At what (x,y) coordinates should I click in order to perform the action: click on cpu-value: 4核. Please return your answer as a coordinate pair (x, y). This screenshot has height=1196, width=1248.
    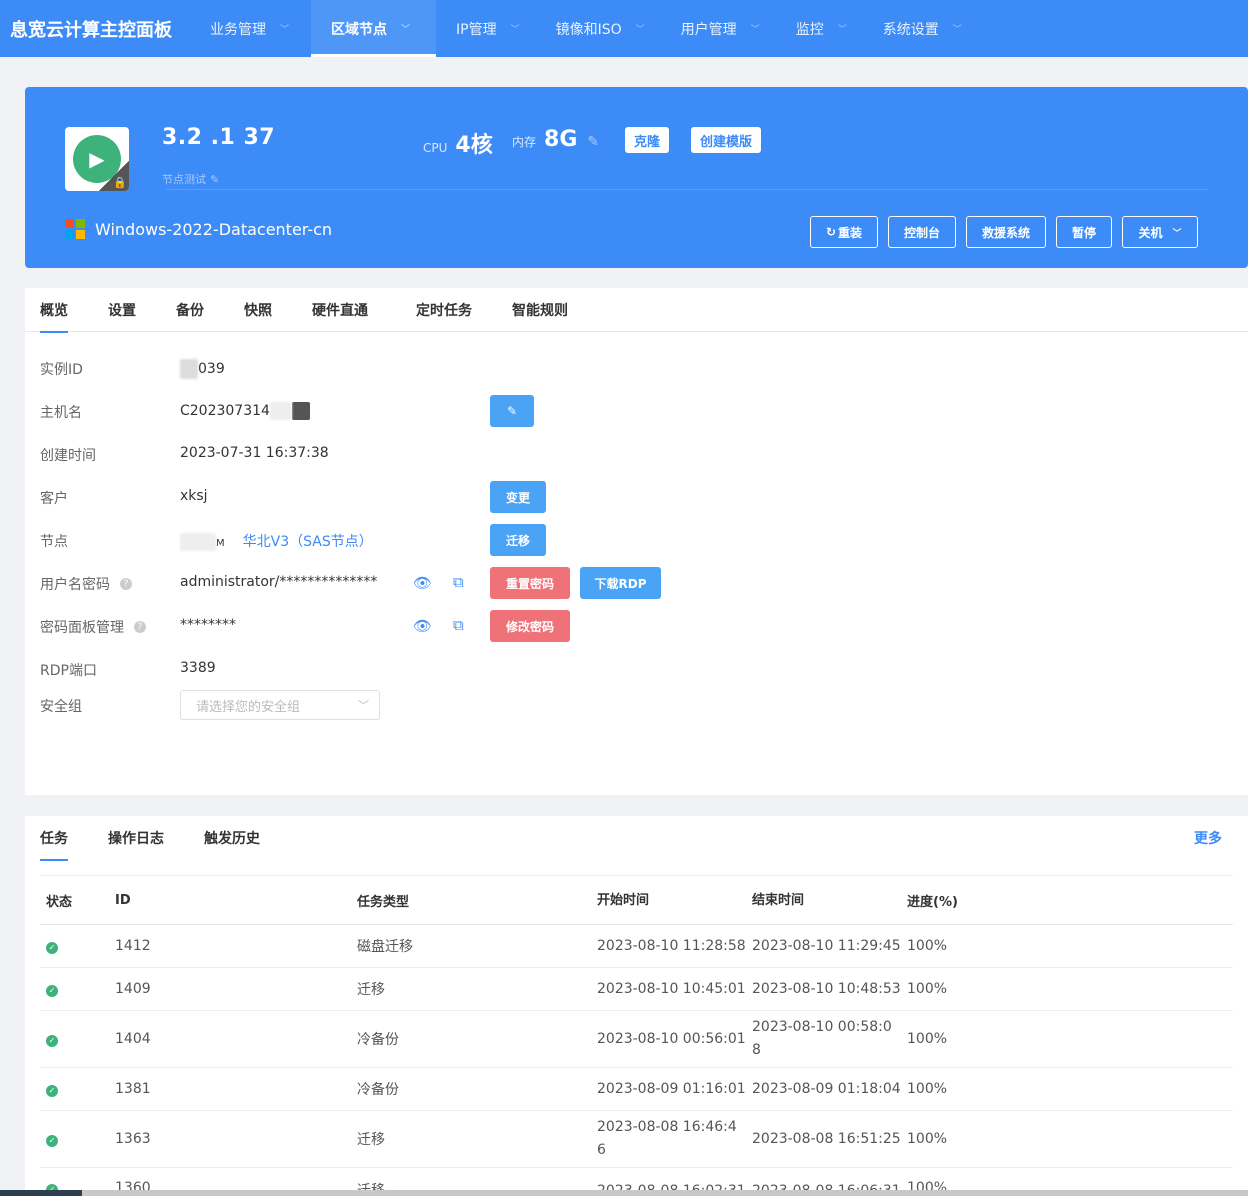
    Looking at the image, I should click on (474, 145).